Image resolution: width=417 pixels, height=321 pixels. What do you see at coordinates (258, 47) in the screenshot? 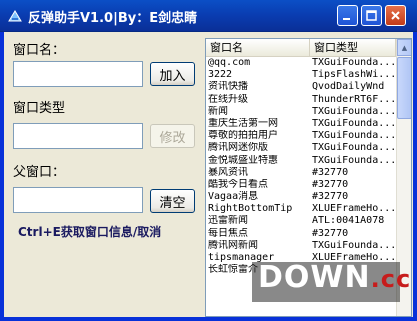
I see `column-header-window-name: 窗口名` at bounding box center [258, 47].